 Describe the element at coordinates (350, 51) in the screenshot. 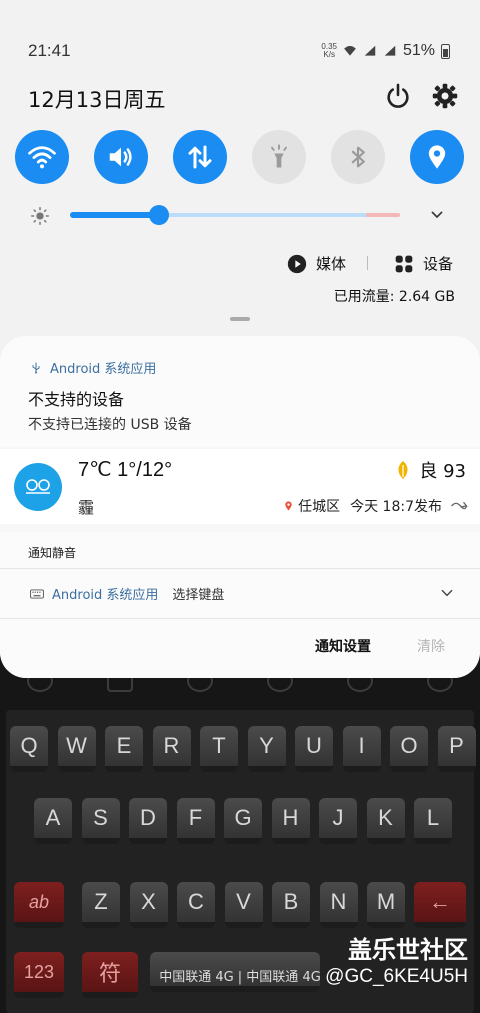

I see `wifi-status-icon` at that location.